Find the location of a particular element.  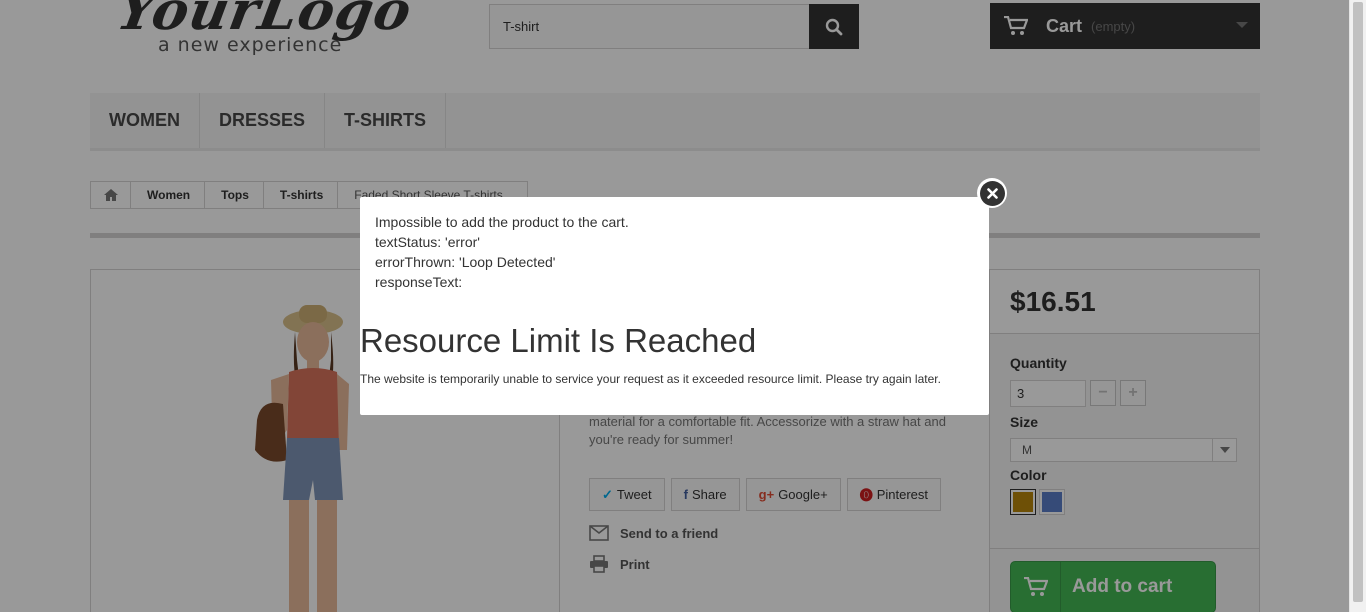

vertical-scrollbar is located at coordinates (1357, 306).